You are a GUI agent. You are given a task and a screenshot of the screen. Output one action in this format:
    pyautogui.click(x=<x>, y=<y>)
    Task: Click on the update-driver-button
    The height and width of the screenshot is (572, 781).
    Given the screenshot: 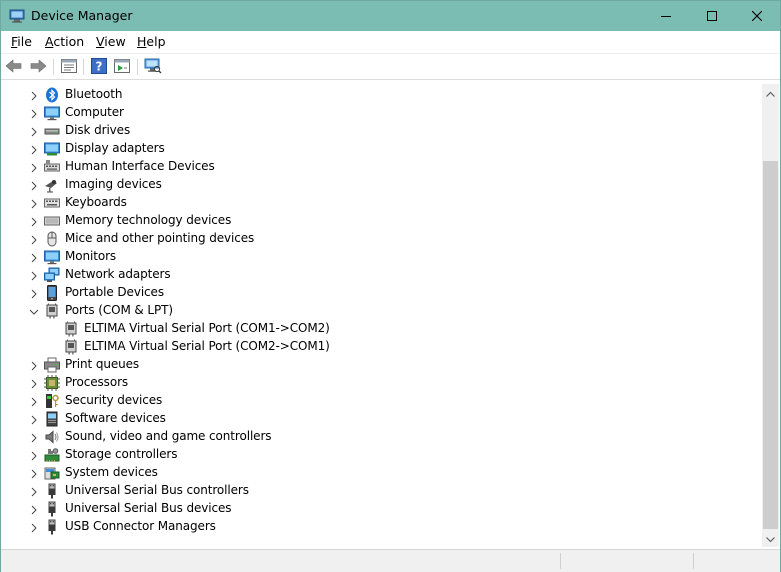 What is the action you would take?
    pyautogui.click(x=122, y=67)
    